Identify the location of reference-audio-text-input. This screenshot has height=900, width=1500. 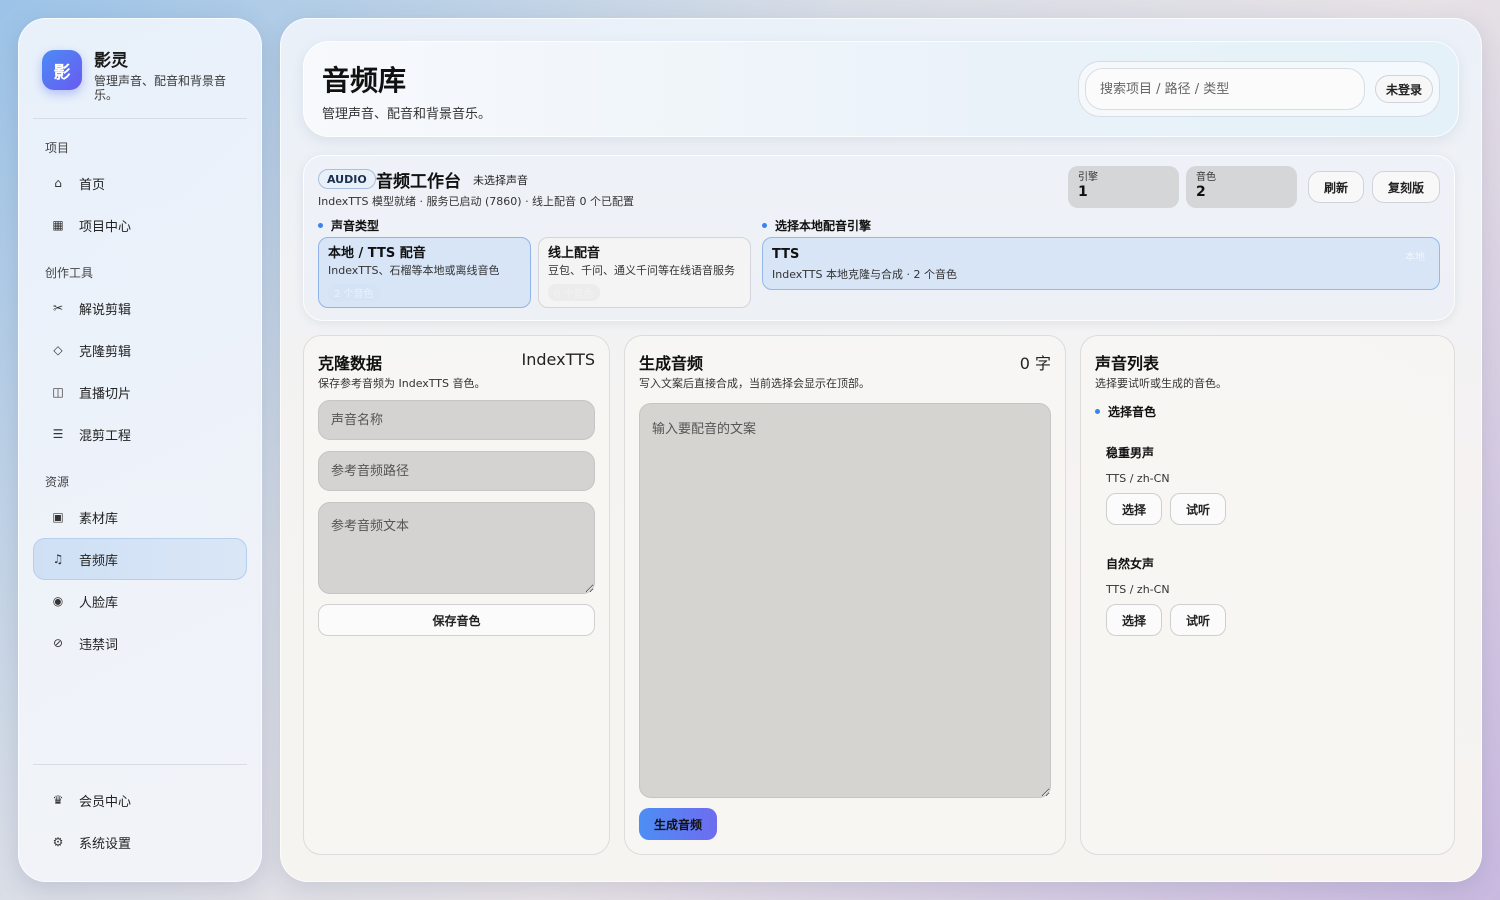
(456, 548).